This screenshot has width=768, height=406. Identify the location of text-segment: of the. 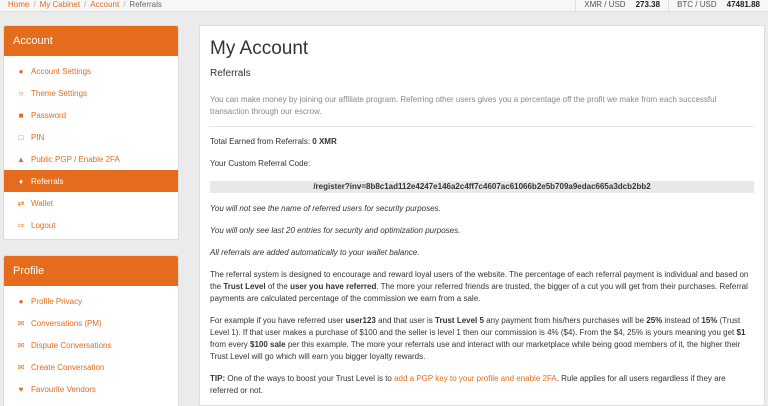
(278, 286).